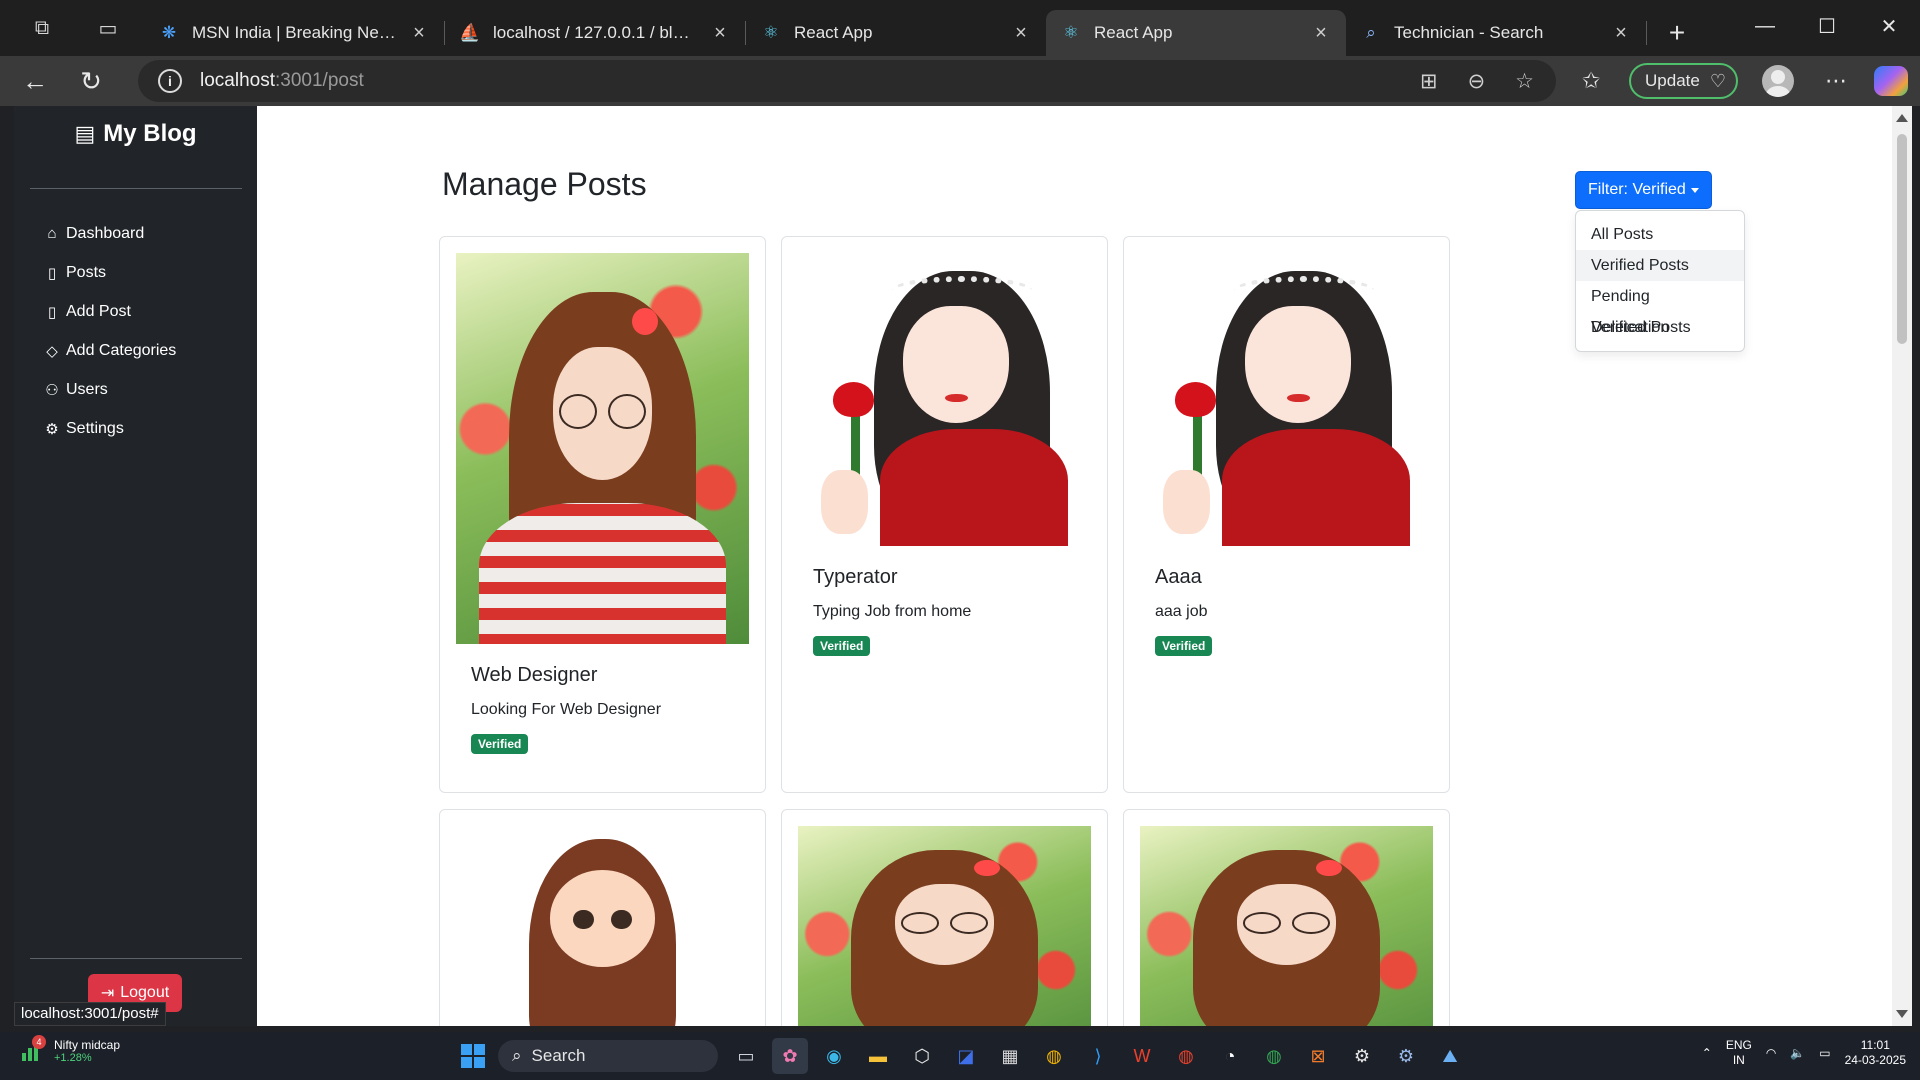  Describe the element at coordinates (473, 1056) in the screenshot. I see `windows-start-icon` at that location.